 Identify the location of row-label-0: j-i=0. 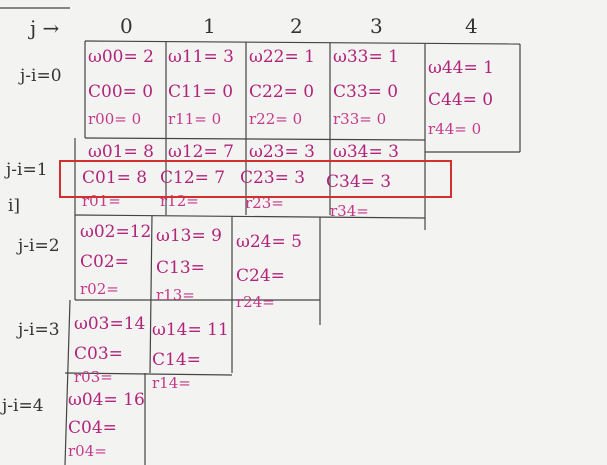
(41, 76).